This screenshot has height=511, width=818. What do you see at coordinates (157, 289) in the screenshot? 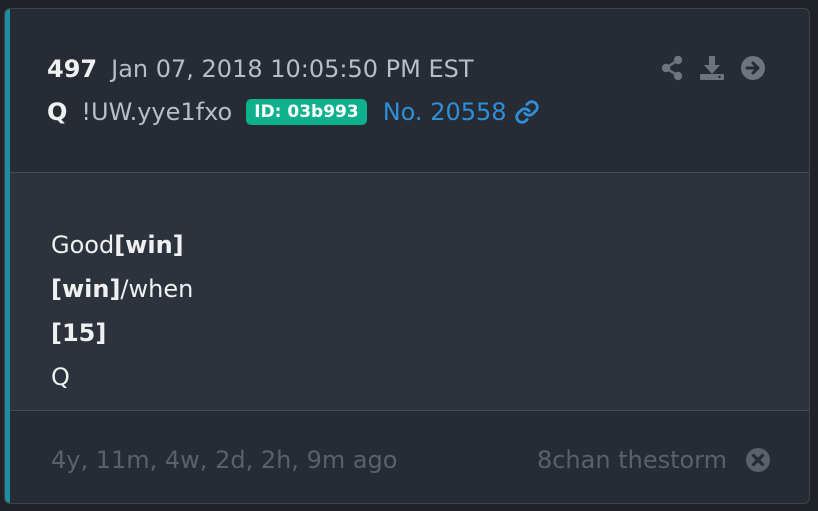
I see `message-text: /when` at bounding box center [157, 289].